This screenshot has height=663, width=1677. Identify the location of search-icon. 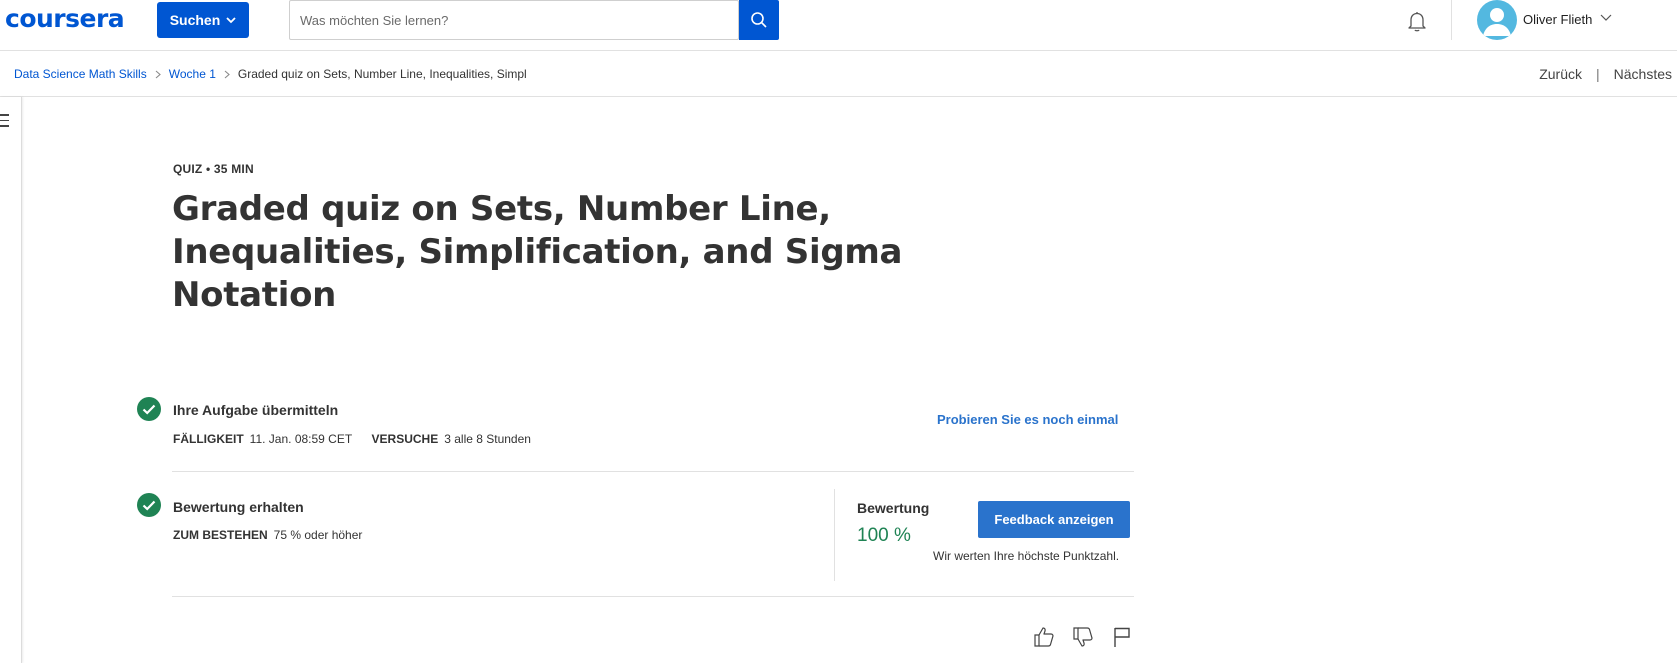
(759, 20).